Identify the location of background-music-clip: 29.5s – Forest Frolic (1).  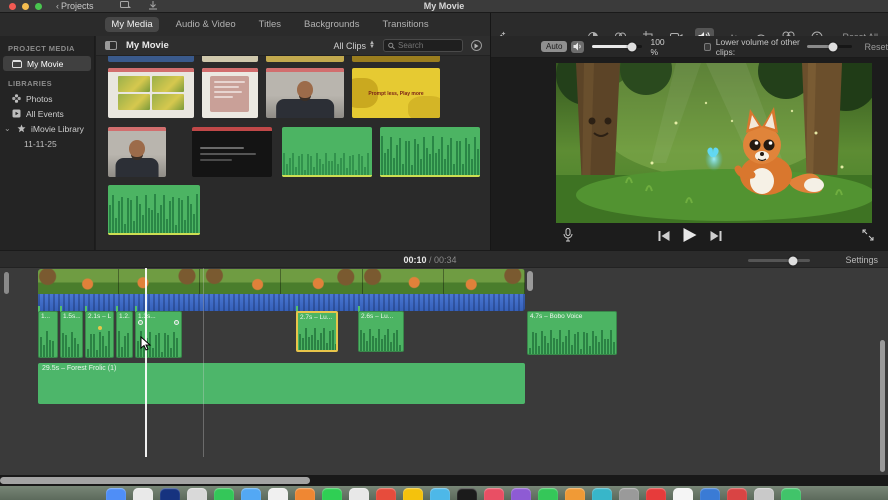
(281, 383).